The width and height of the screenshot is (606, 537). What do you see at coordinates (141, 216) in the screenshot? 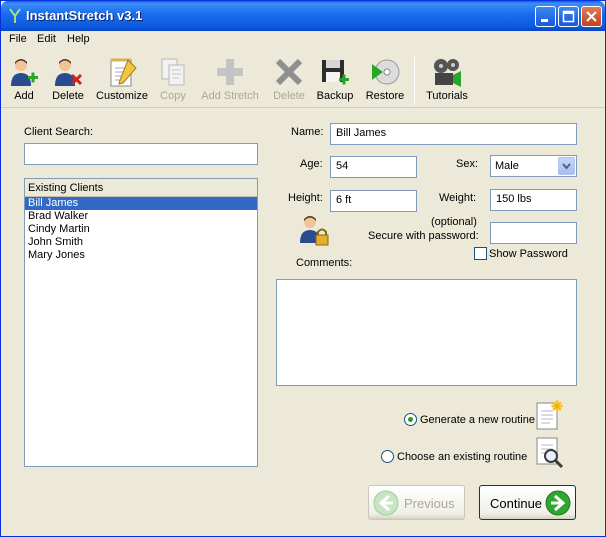
I see `list-item: Brad Walker` at bounding box center [141, 216].